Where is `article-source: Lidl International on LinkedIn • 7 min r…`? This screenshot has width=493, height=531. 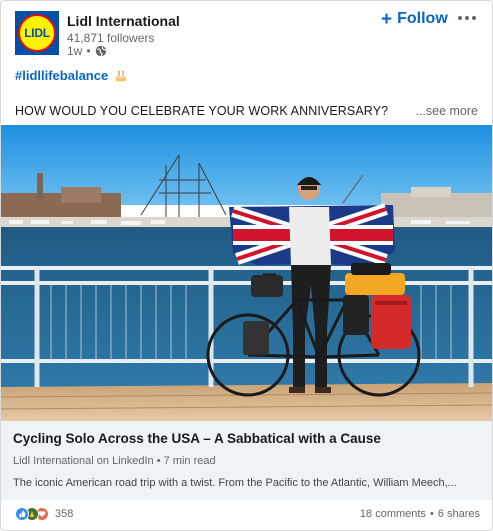
article-source: Lidl International on LinkedIn • 7 min r… is located at coordinates (114, 461).